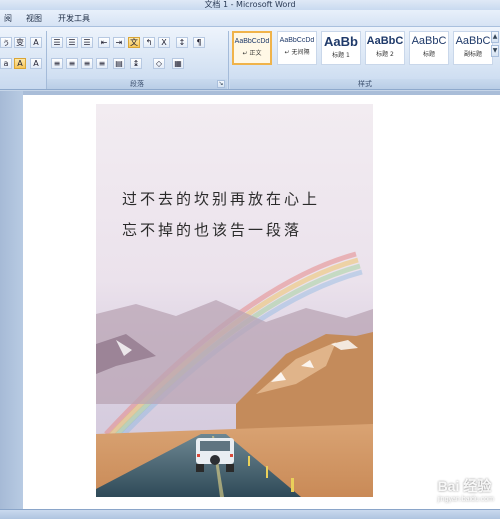 This screenshot has height=519, width=500. I want to click on style-subtitle: AaBbC 副标题, so click(473, 48).